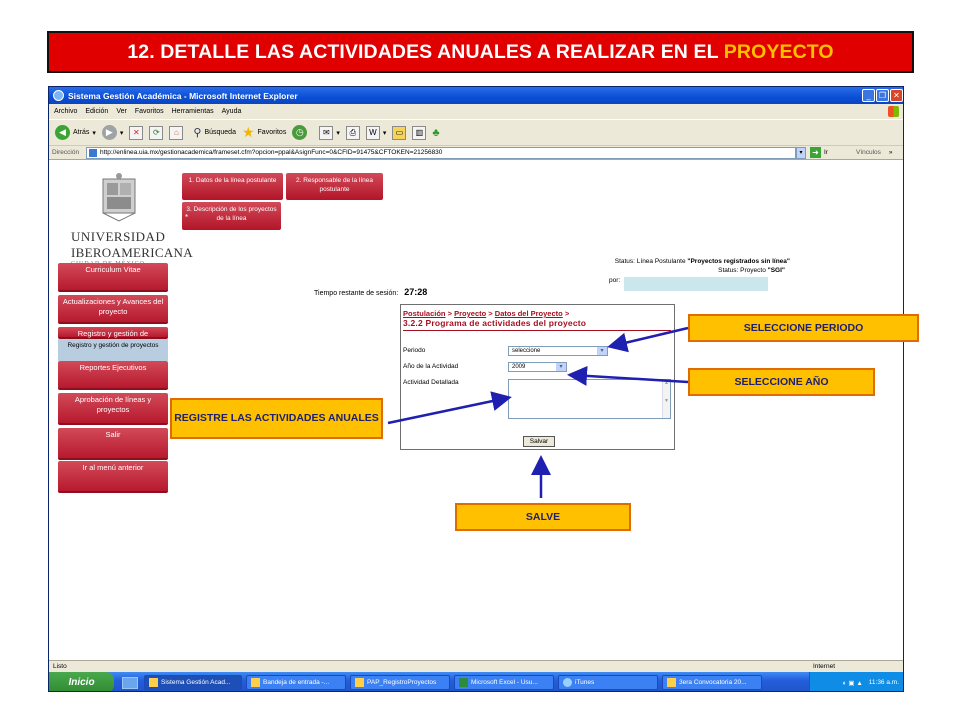 The width and height of the screenshot is (960, 720). I want to click on favorites-button: ★ Favoritos, so click(264, 132).